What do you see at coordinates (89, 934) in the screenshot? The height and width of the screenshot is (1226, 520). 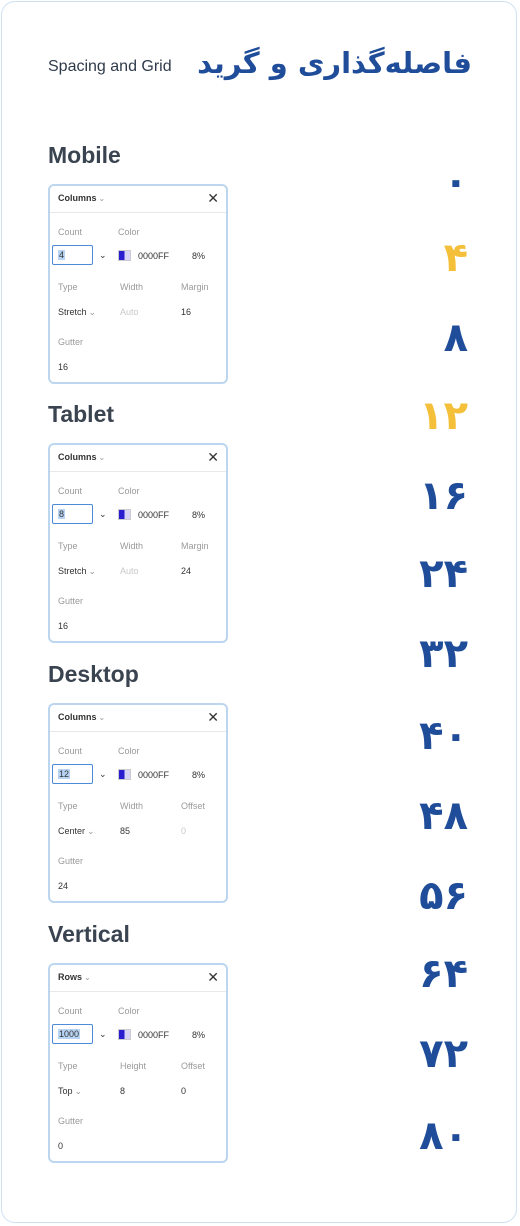 I see `section-title-vertical: Vertical` at bounding box center [89, 934].